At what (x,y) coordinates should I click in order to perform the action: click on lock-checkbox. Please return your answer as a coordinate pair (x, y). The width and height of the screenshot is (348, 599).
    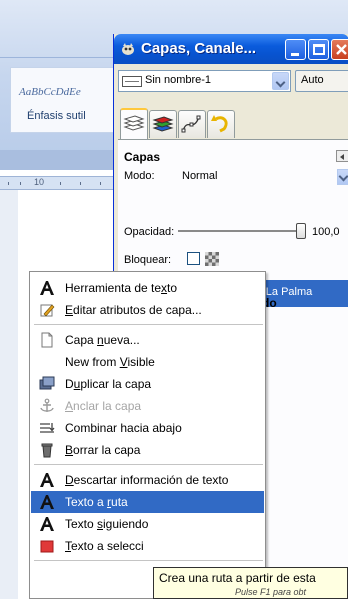
    Looking at the image, I should click on (193, 258).